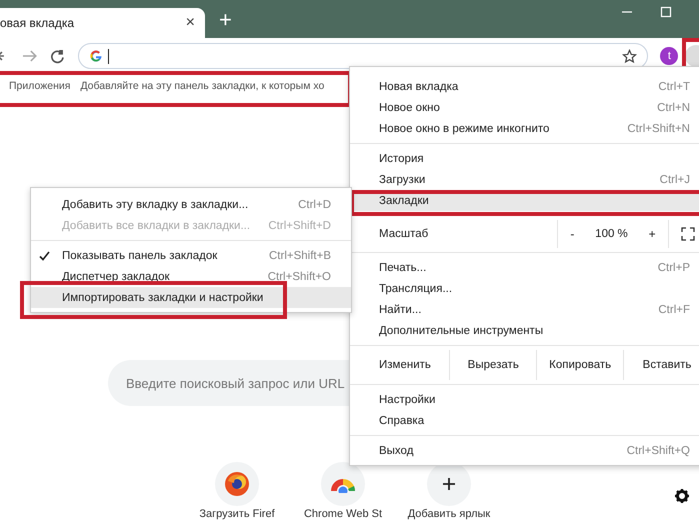  What do you see at coordinates (237, 514) in the screenshot?
I see `shortcut-label: Загрузить Firef` at bounding box center [237, 514].